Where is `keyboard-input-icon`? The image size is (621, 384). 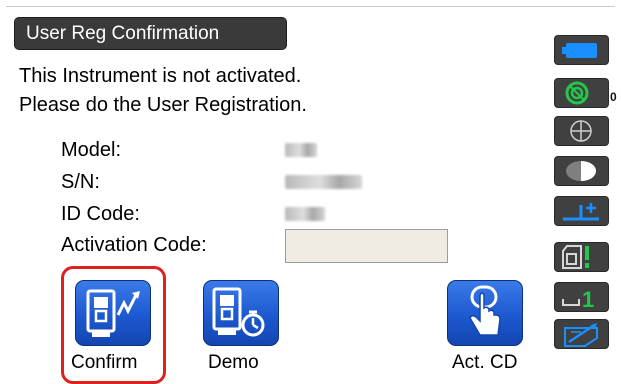 keyboard-input-icon is located at coordinates (581, 335).